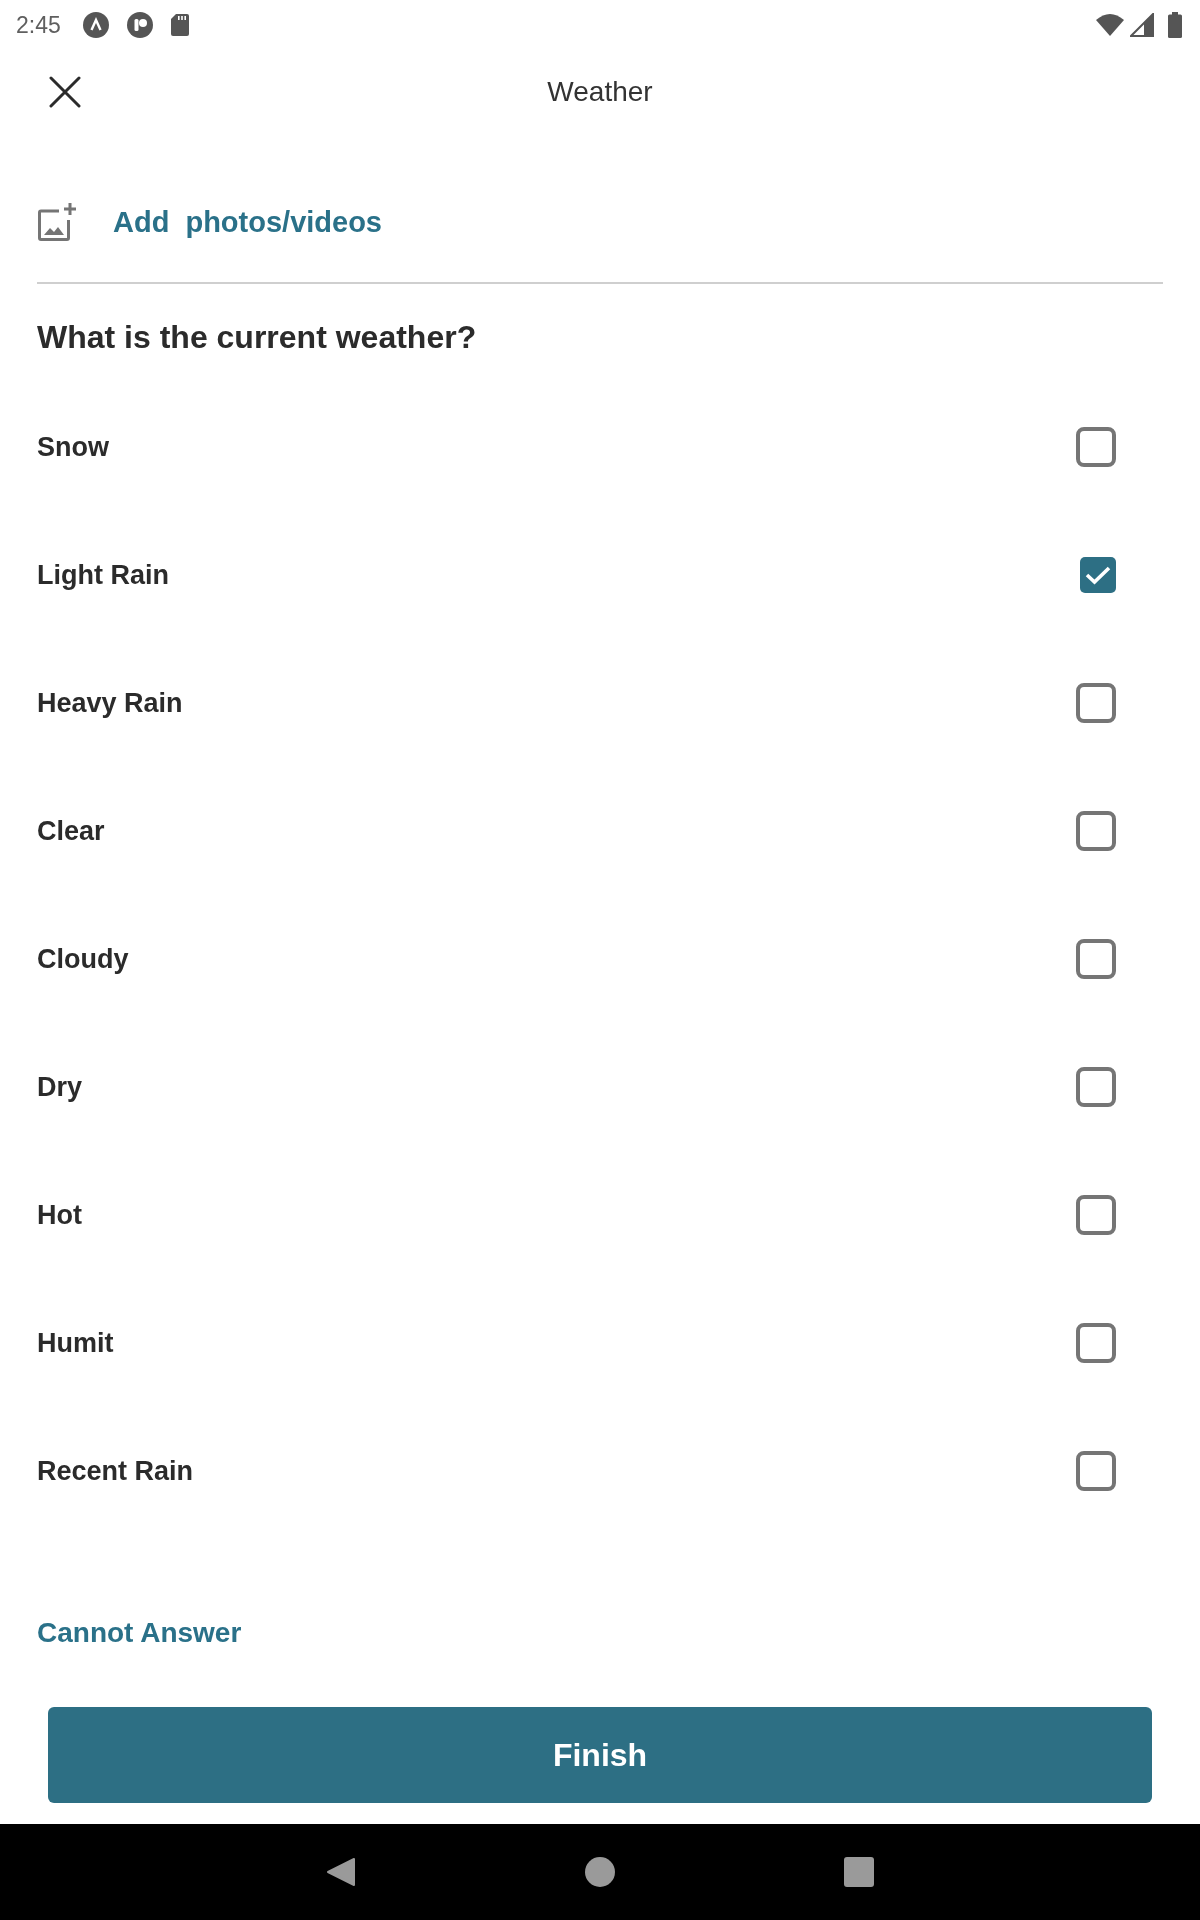 The width and height of the screenshot is (1200, 1920). I want to click on option-label: Dry, so click(60, 1087).